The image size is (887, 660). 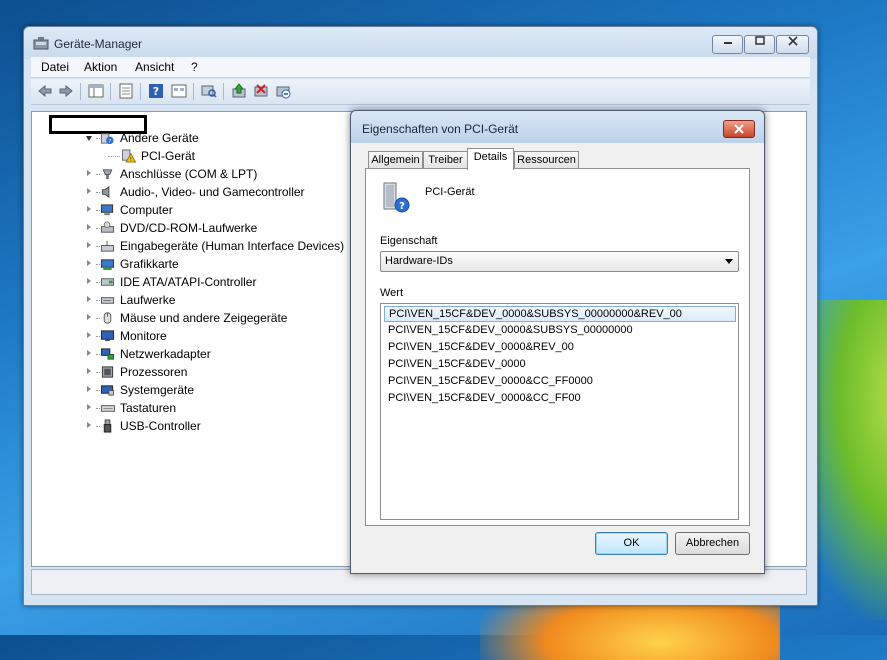 What do you see at coordinates (450, 192) in the screenshot?
I see `device-name: PCI-Gerät` at bounding box center [450, 192].